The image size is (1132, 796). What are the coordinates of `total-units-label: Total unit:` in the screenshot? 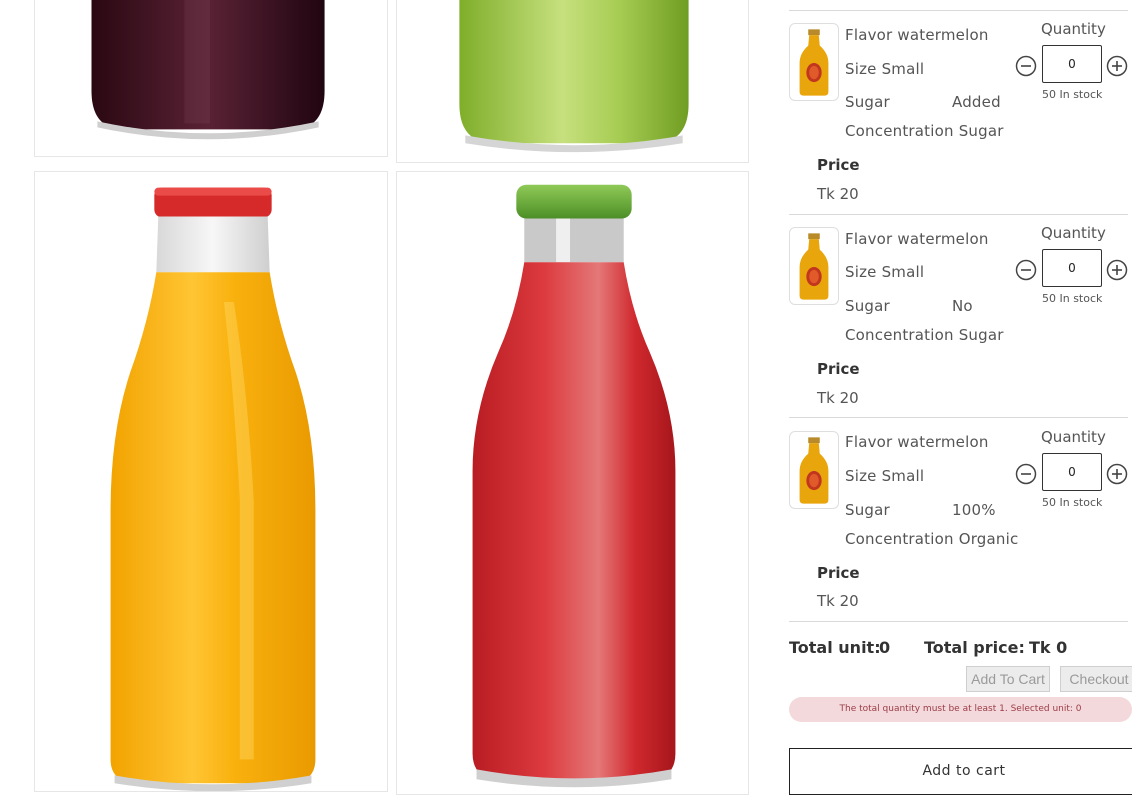 It's located at (835, 647).